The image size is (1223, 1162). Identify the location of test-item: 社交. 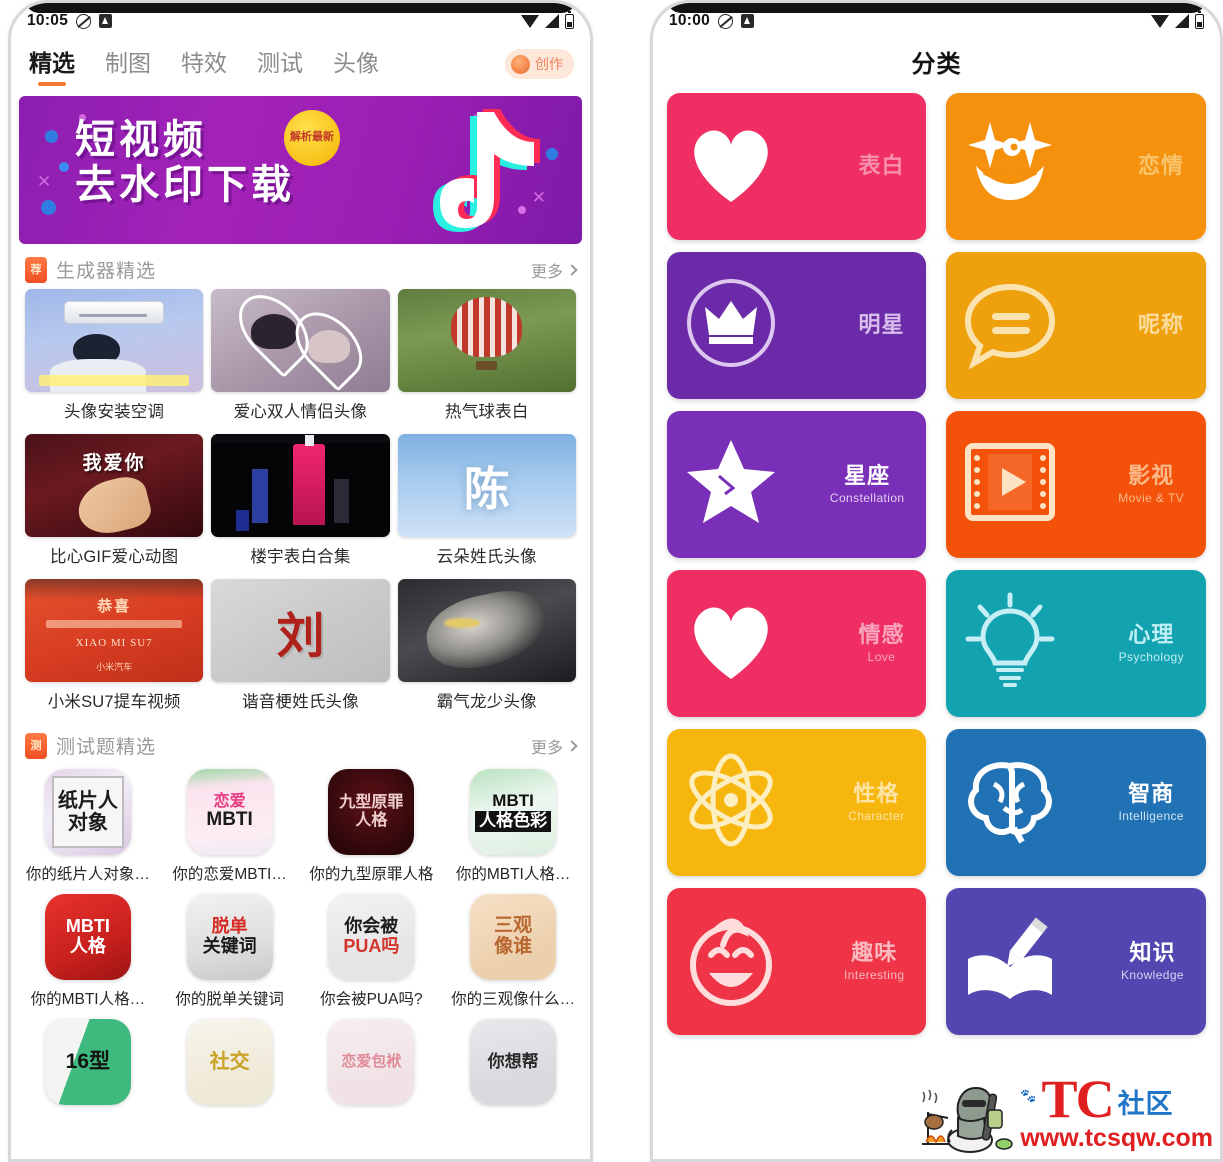
(230, 1062).